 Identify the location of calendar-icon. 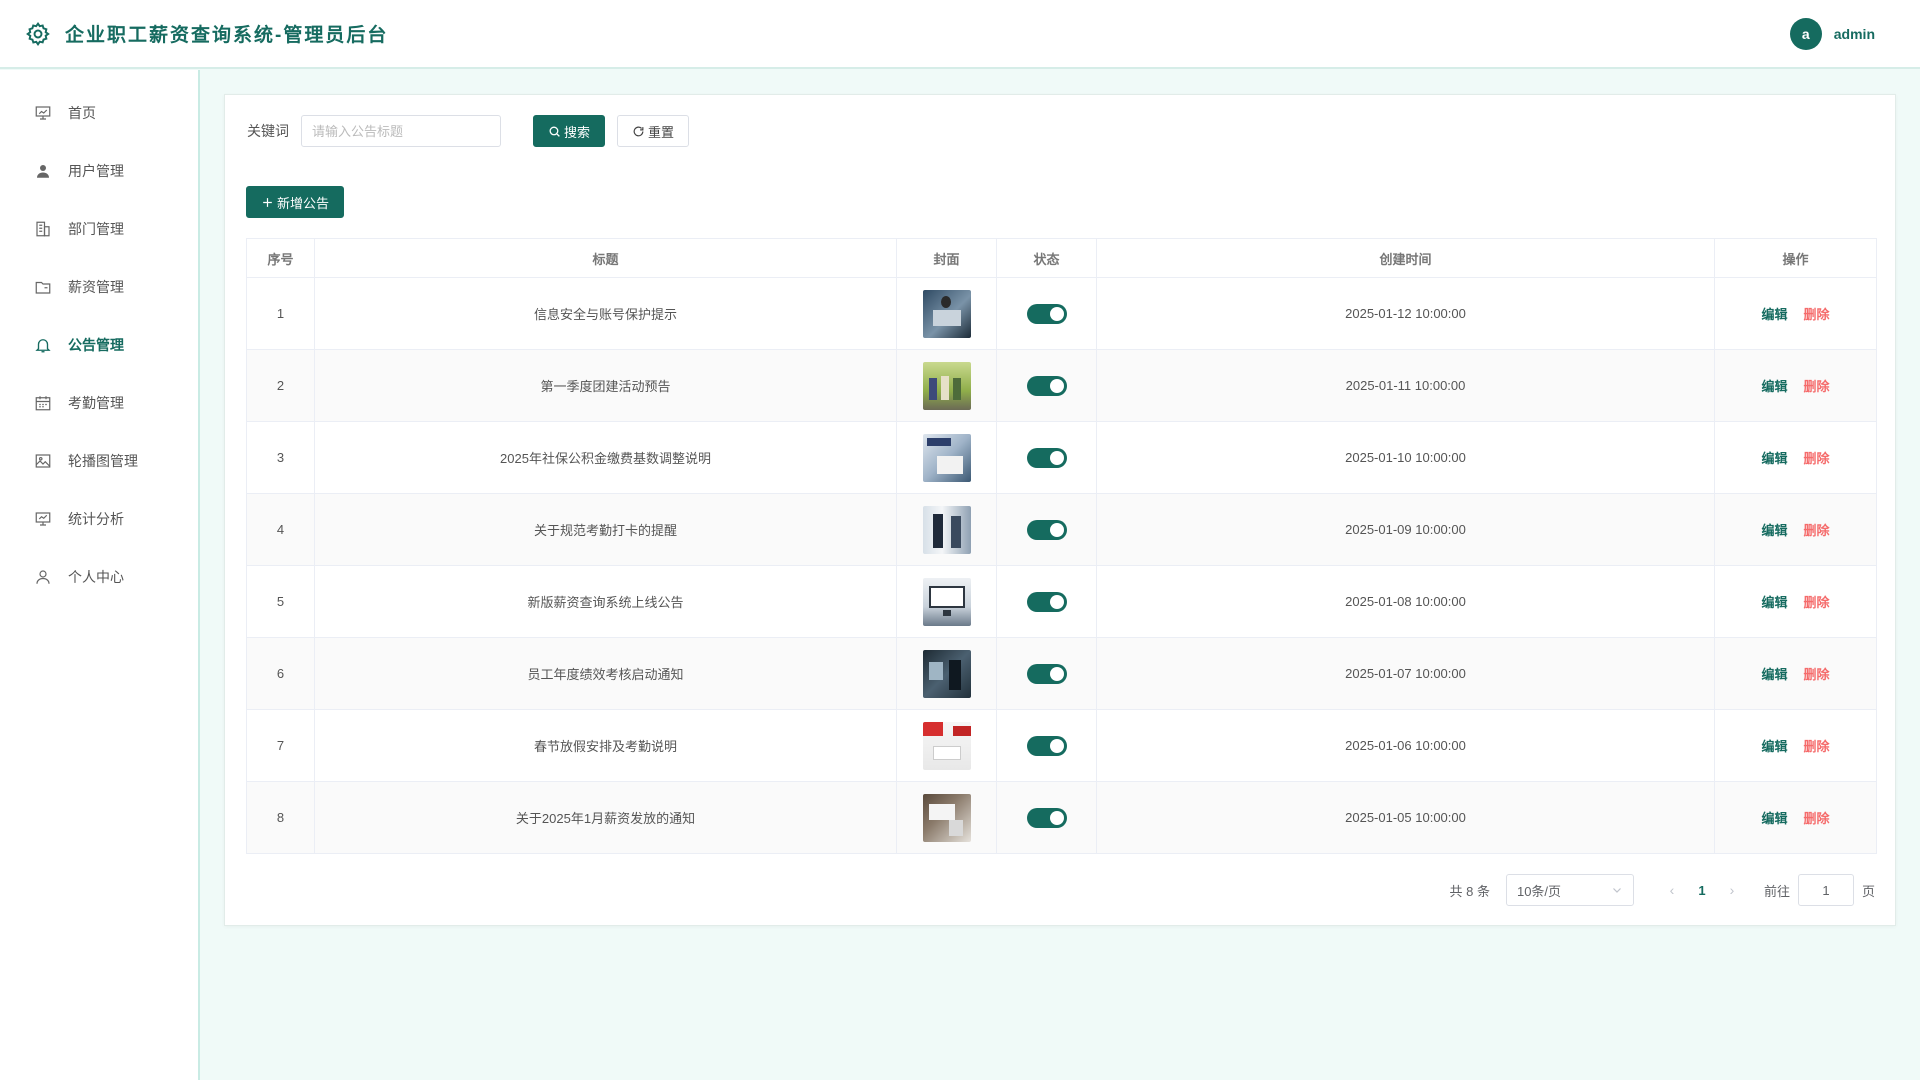
(43, 403).